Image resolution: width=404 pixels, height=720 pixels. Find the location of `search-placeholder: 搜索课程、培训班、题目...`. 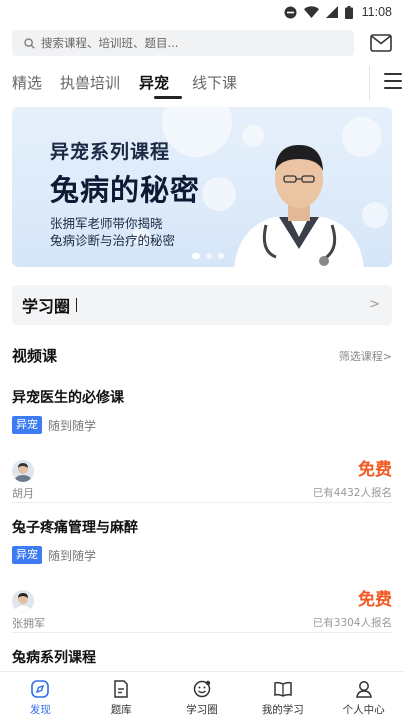

search-placeholder: 搜索课程、培训班、题目... is located at coordinates (110, 43).